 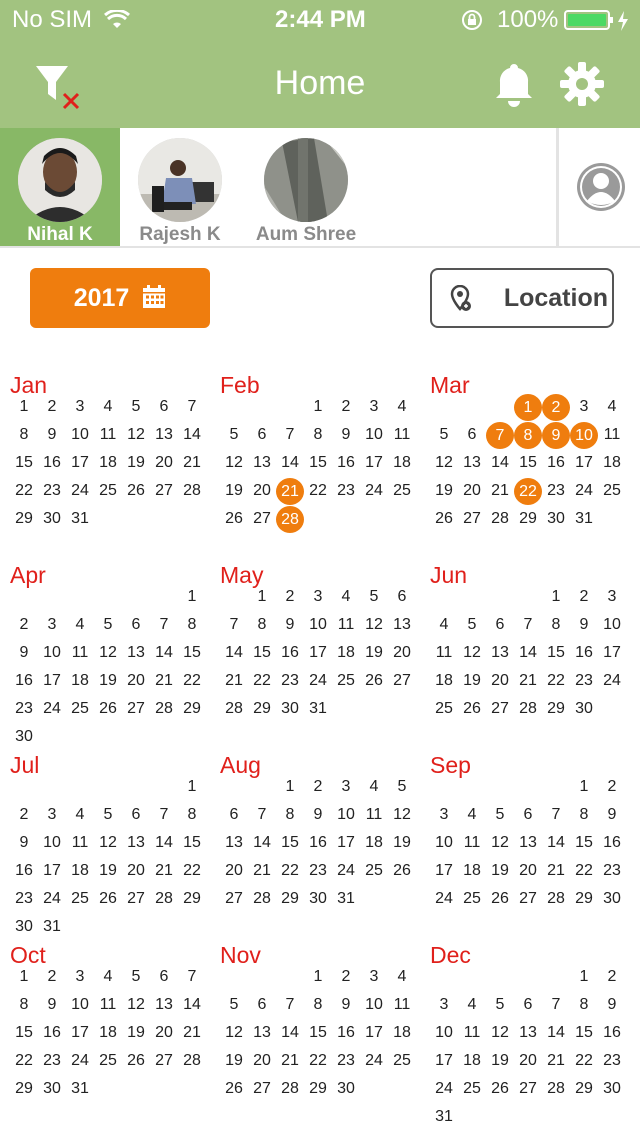 I want to click on location-button: Location, so click(x=522, y=298).